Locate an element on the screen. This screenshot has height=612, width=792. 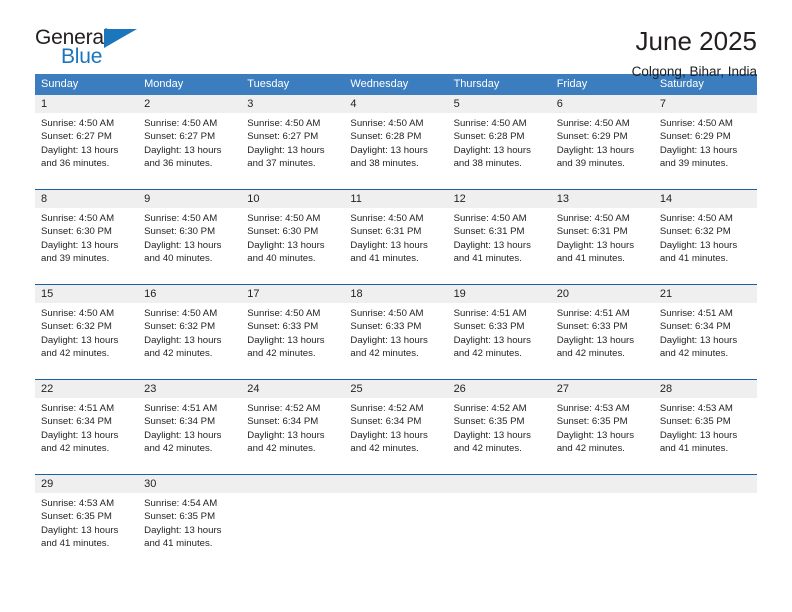
day-number: 20 is located at coordinates (602, 293).